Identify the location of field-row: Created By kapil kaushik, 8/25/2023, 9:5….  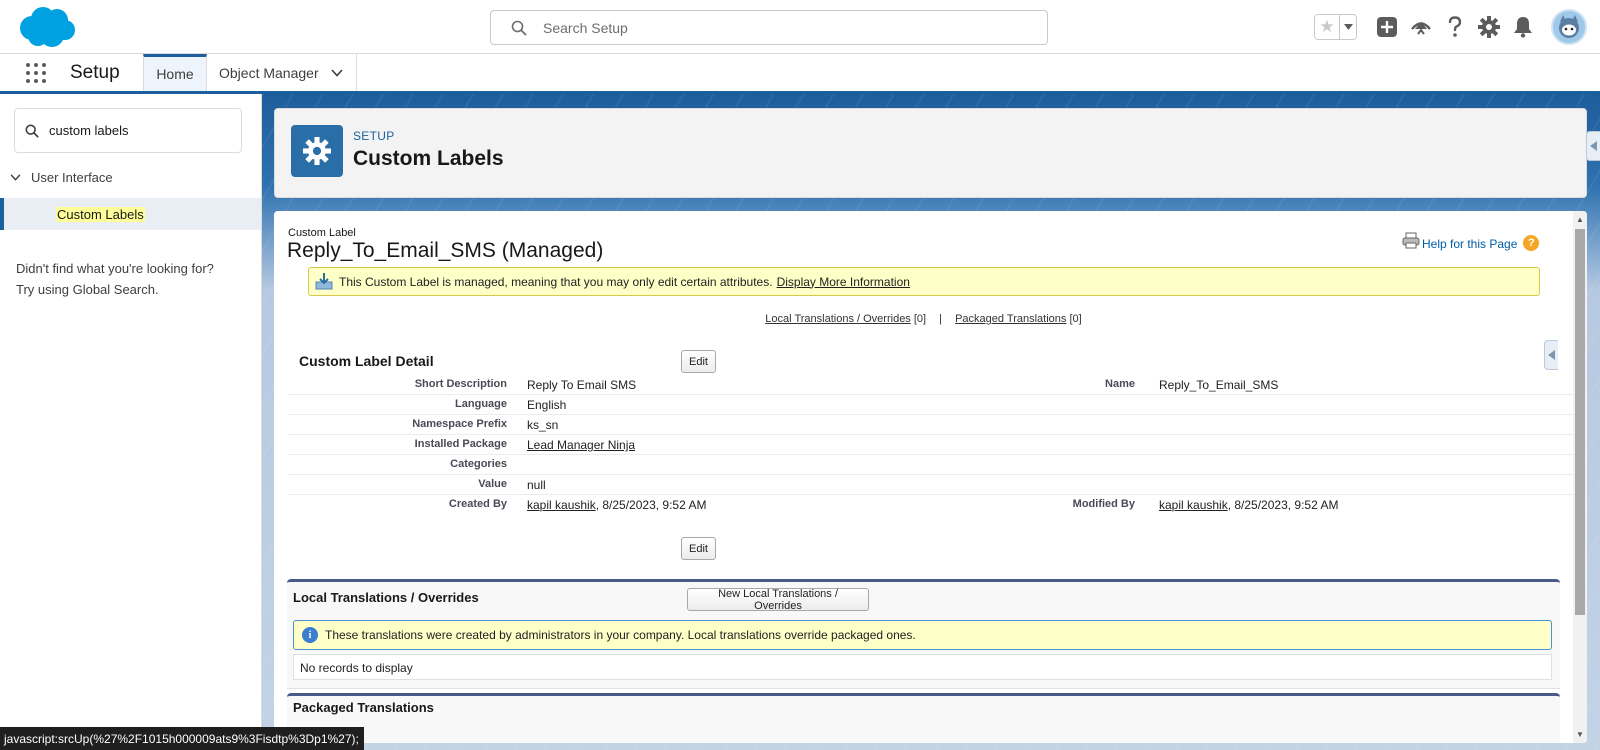
(930, 505).